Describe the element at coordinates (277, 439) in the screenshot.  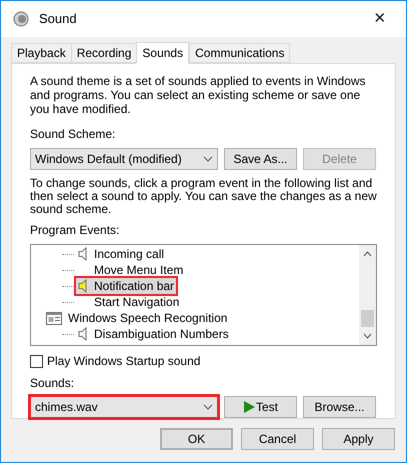
I see `dialog-button: Cancel` at that location.